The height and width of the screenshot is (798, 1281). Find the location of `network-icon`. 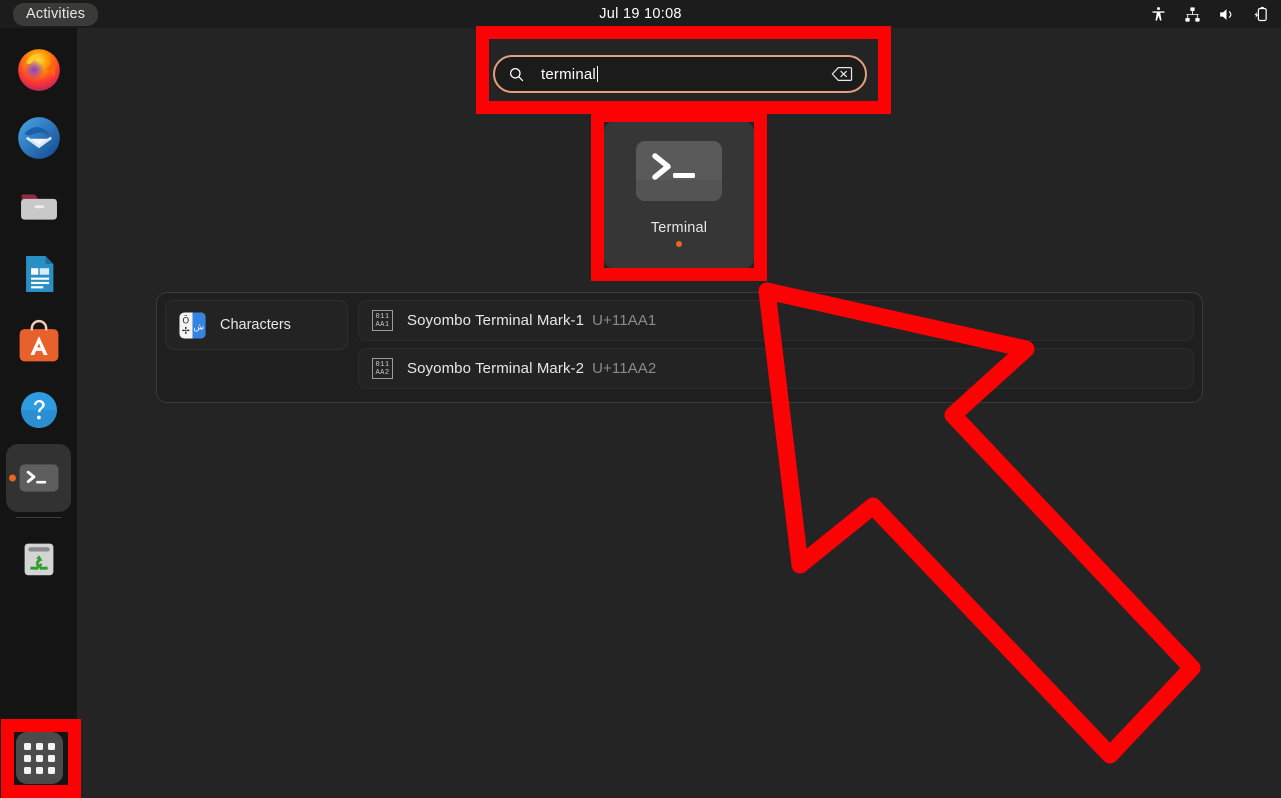

network-icon is located at coordinates (1192, 14).